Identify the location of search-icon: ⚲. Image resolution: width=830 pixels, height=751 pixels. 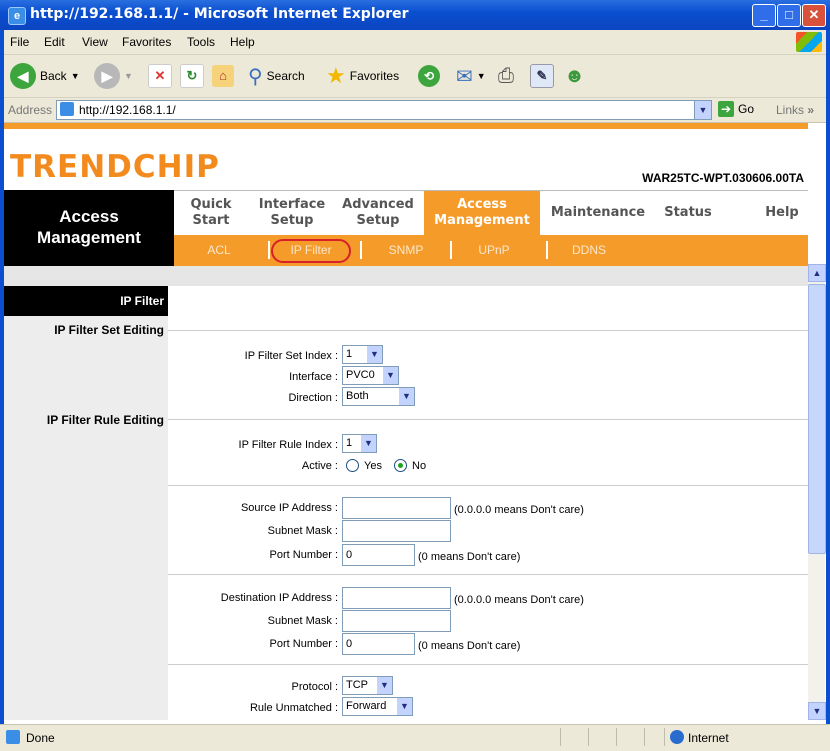
(255, 76).